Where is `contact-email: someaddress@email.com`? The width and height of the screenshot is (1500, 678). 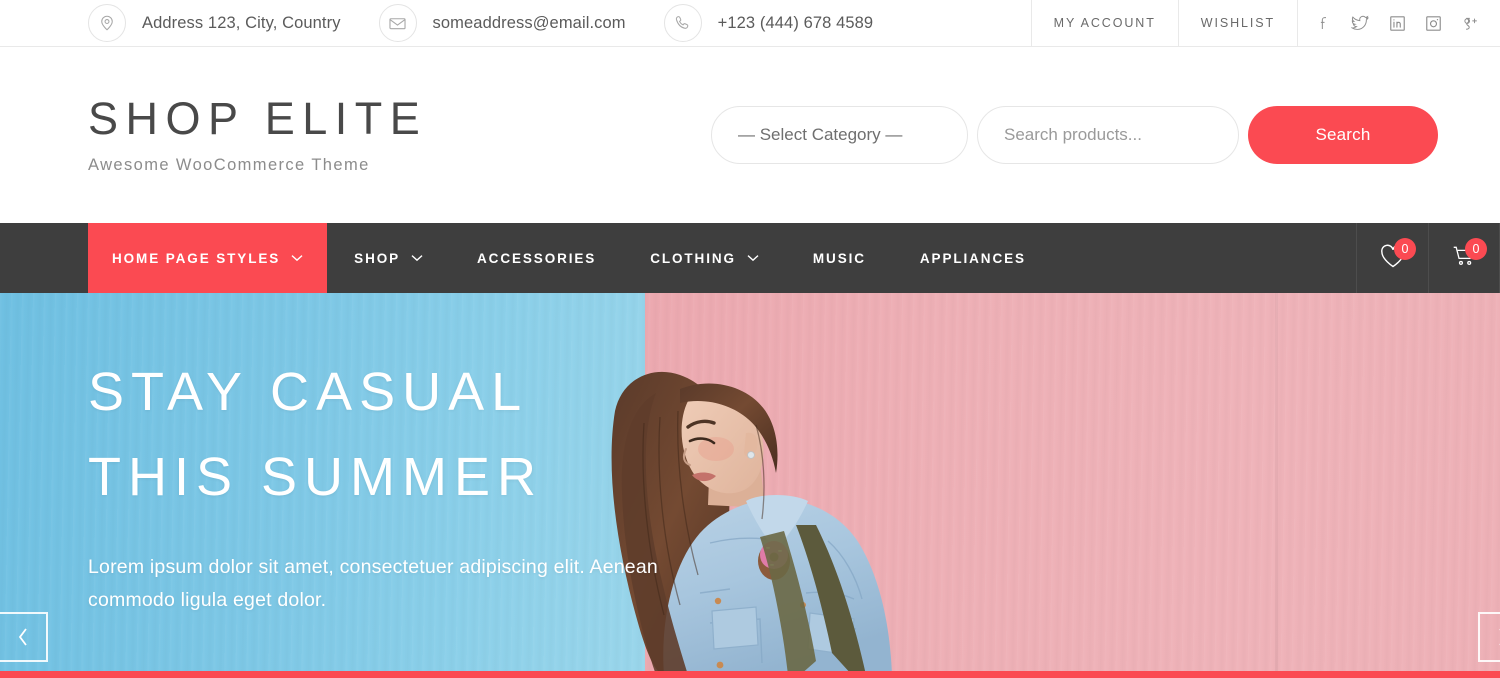
contact-email: someaddress@email.com is located at coordinates (502, 23).